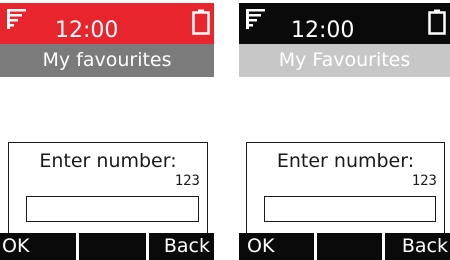 This screenshot has height=260, width=450. What do you see at coordinates (344, 60) in the screenshot?
I see `page-title: My Favourites` at bounding box center [344, 60].